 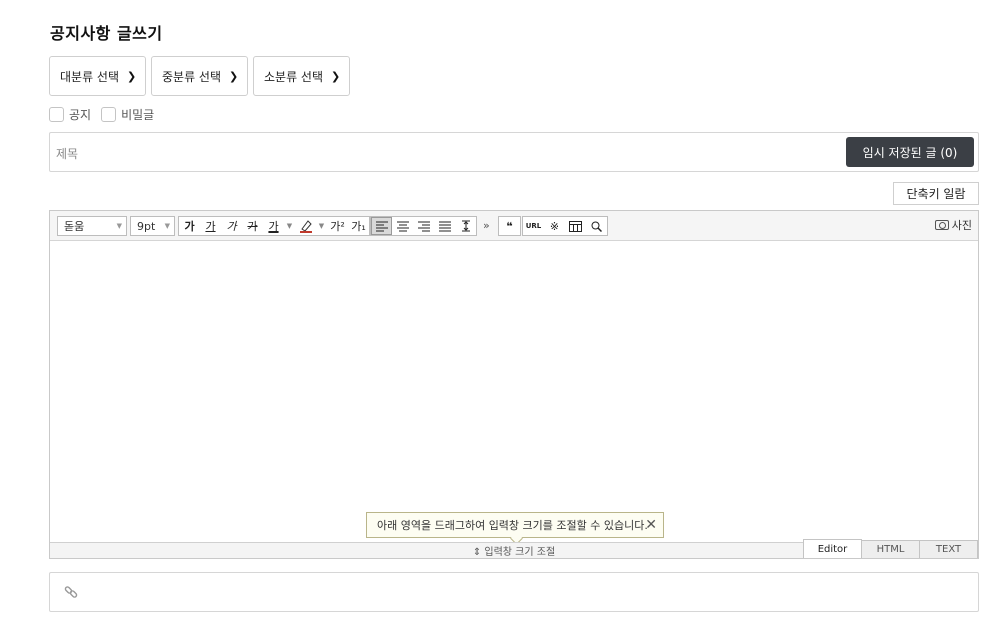 What do you see at coordinates (596, 226) in the screenshot?
I see `search-icon` at bounding box center [596, 226].